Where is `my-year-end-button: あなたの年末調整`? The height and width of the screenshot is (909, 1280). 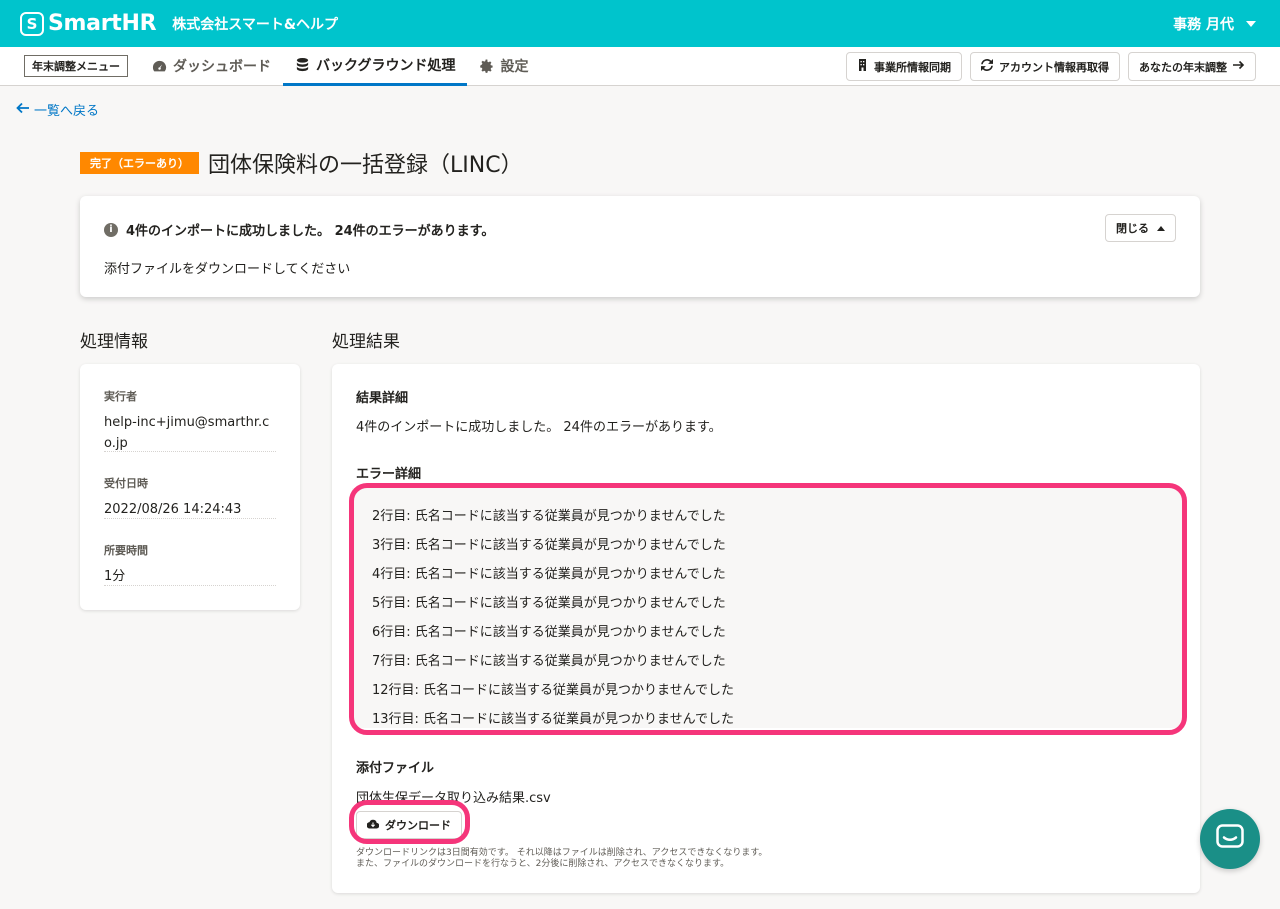 my-year-end-button: あなたの年末調整 is located at coordinates (1192, 66).